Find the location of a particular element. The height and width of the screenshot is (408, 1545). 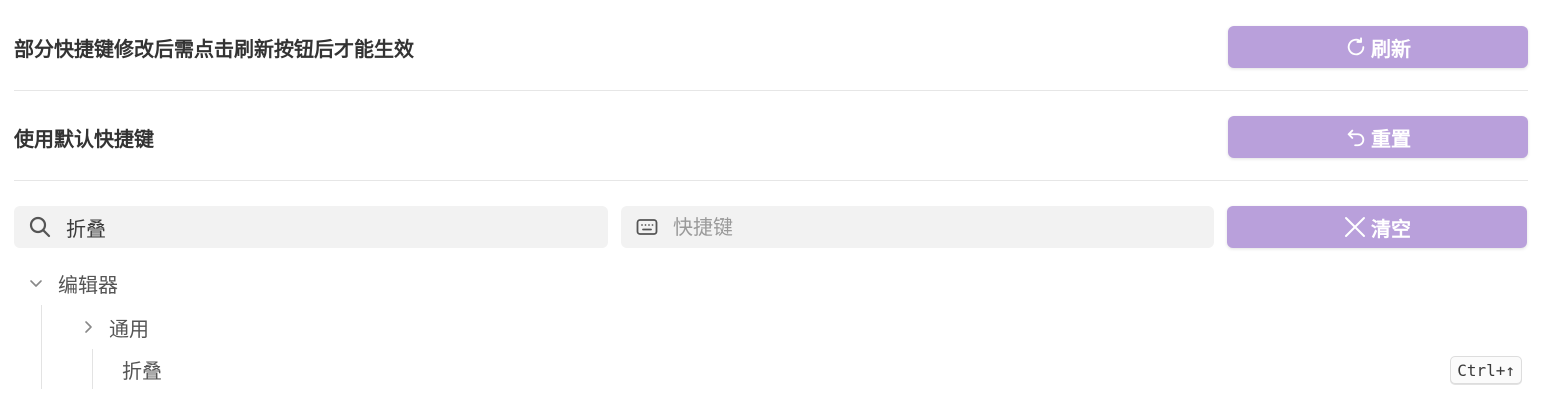

search-bar: 清空 is located at coordinates (771, 227).